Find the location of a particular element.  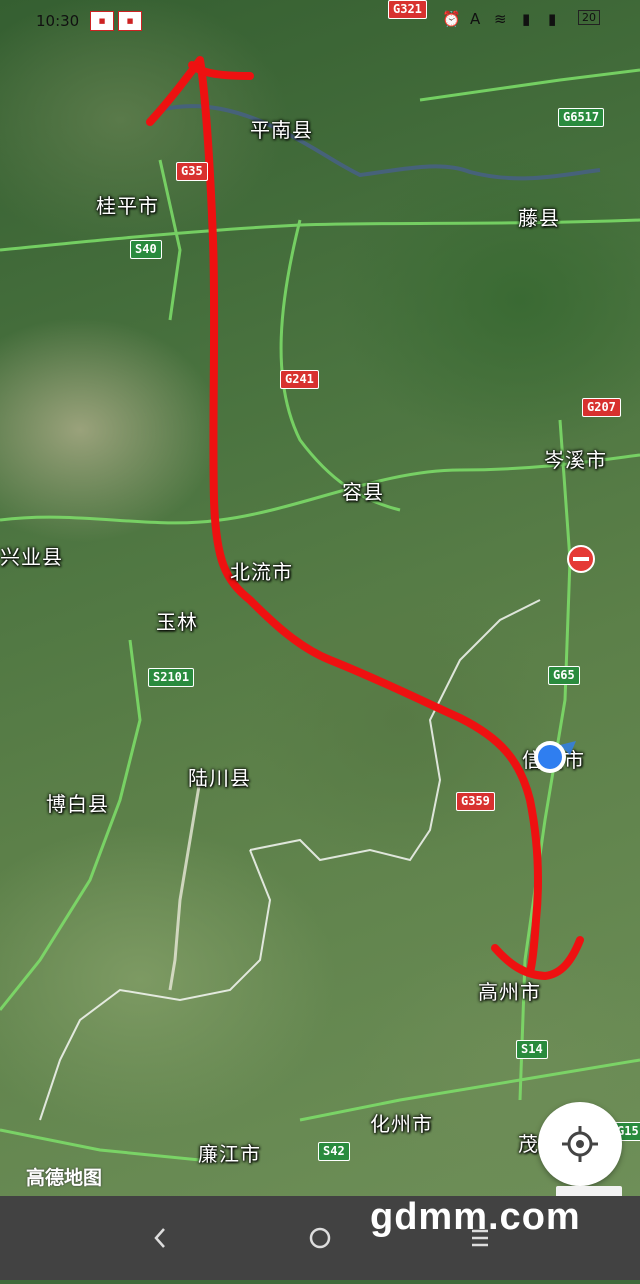

wifi-icon: ≋ is located at coordinates (500, 19).